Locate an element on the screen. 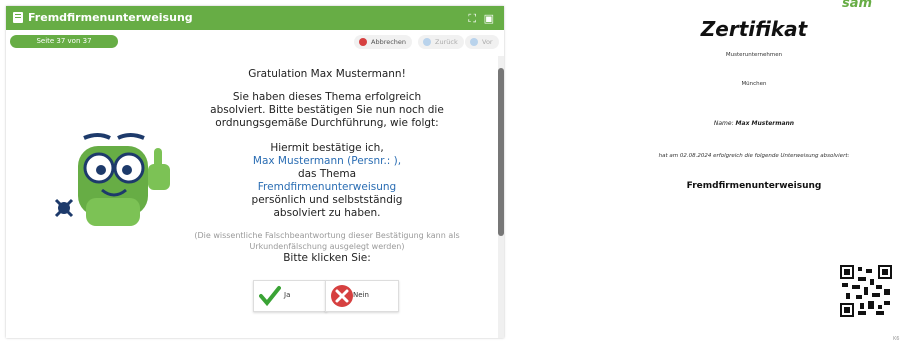  forward-button: Vor is located at coordinates (482, 42).